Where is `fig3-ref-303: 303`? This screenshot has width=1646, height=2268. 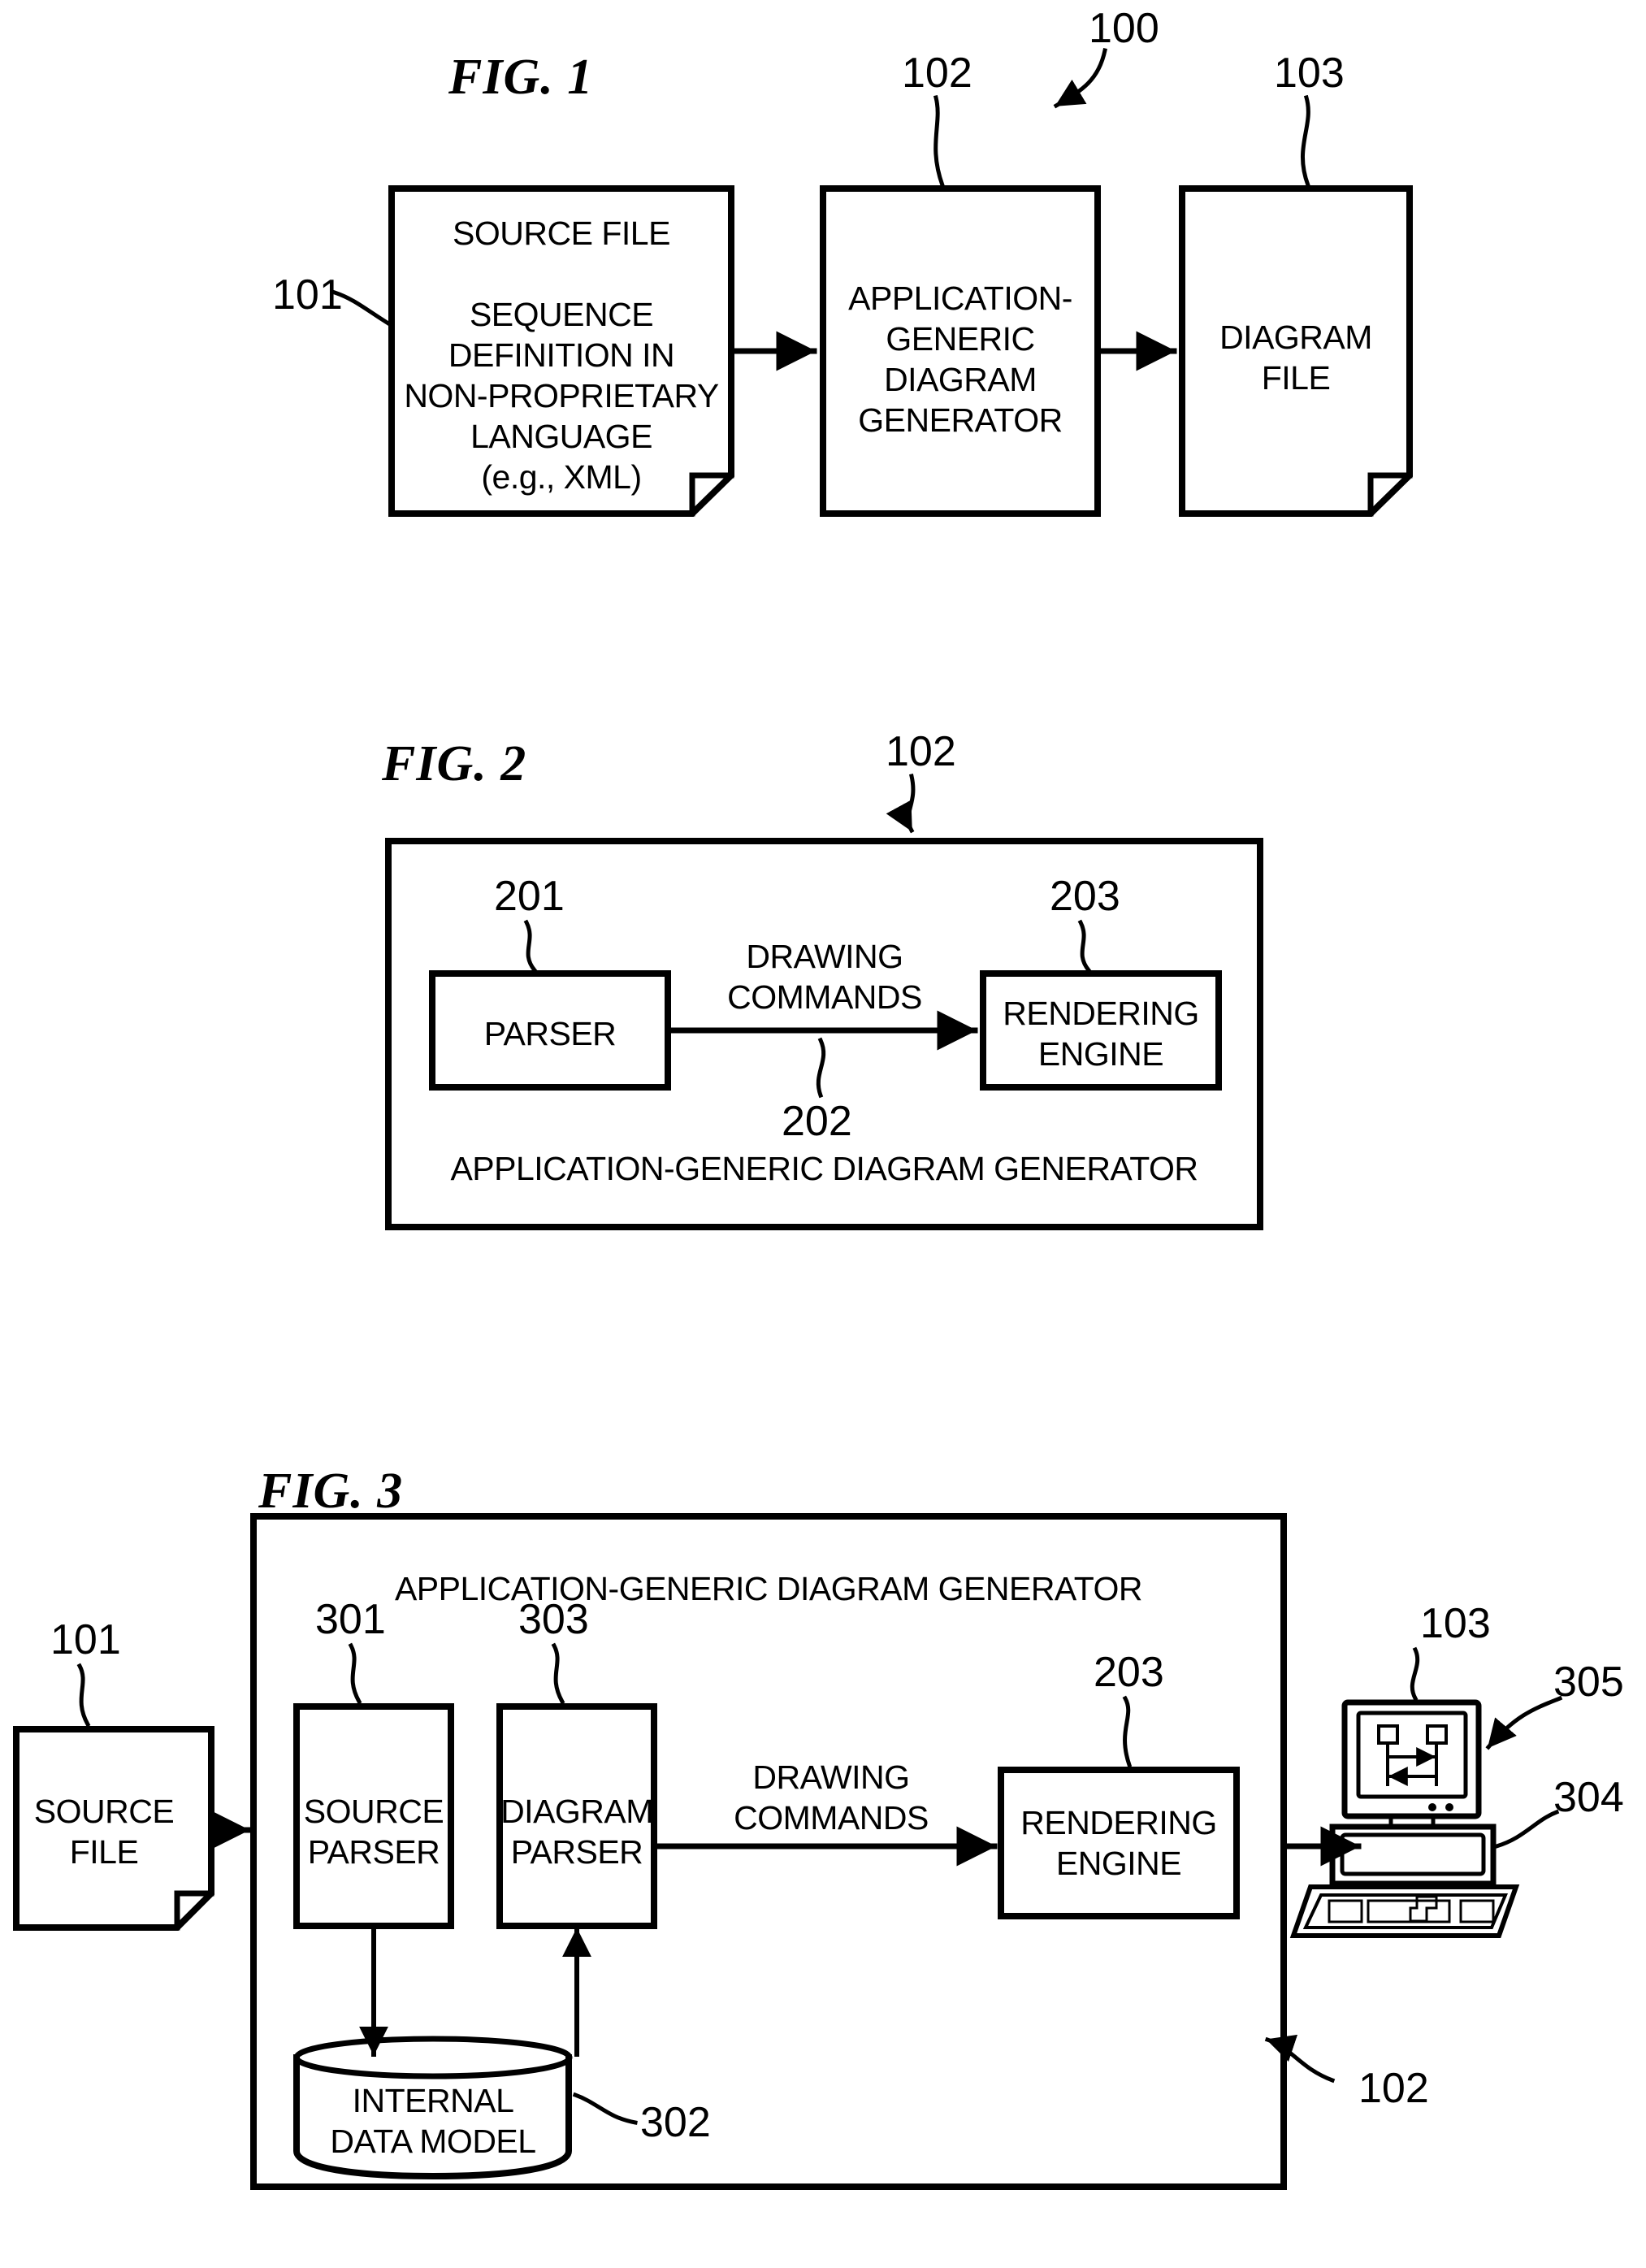 fig3-ref-303: 303 is located at coordinates (553, 1619).